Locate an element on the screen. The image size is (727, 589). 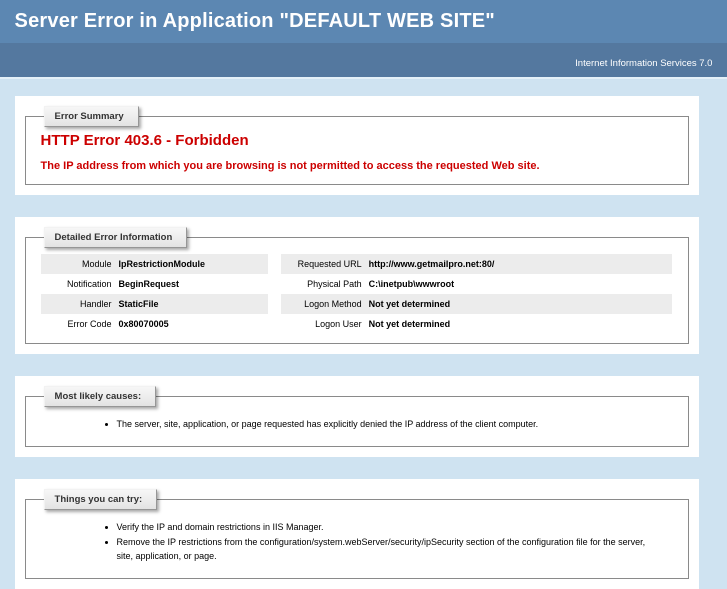
detail-value: BeginRequest is located at coordinates (149, 284).